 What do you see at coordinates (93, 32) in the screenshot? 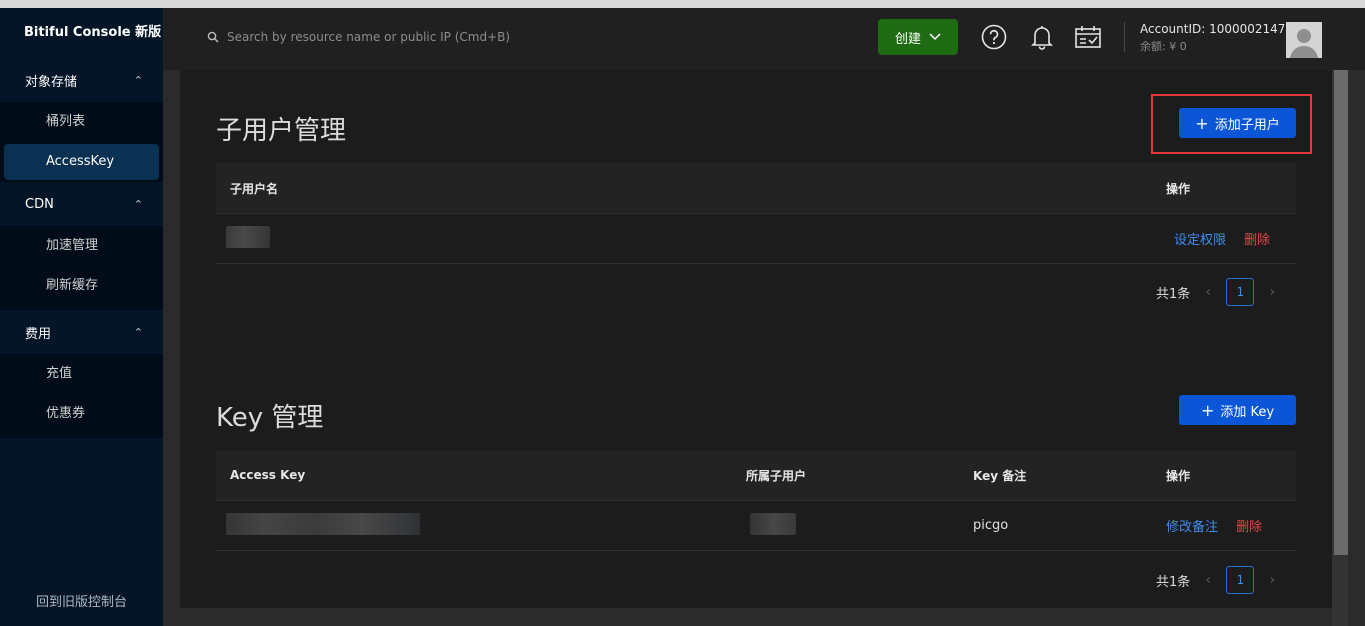
I see `brand-title: Bitiful Console 新版` at bounding box center [93, 32].